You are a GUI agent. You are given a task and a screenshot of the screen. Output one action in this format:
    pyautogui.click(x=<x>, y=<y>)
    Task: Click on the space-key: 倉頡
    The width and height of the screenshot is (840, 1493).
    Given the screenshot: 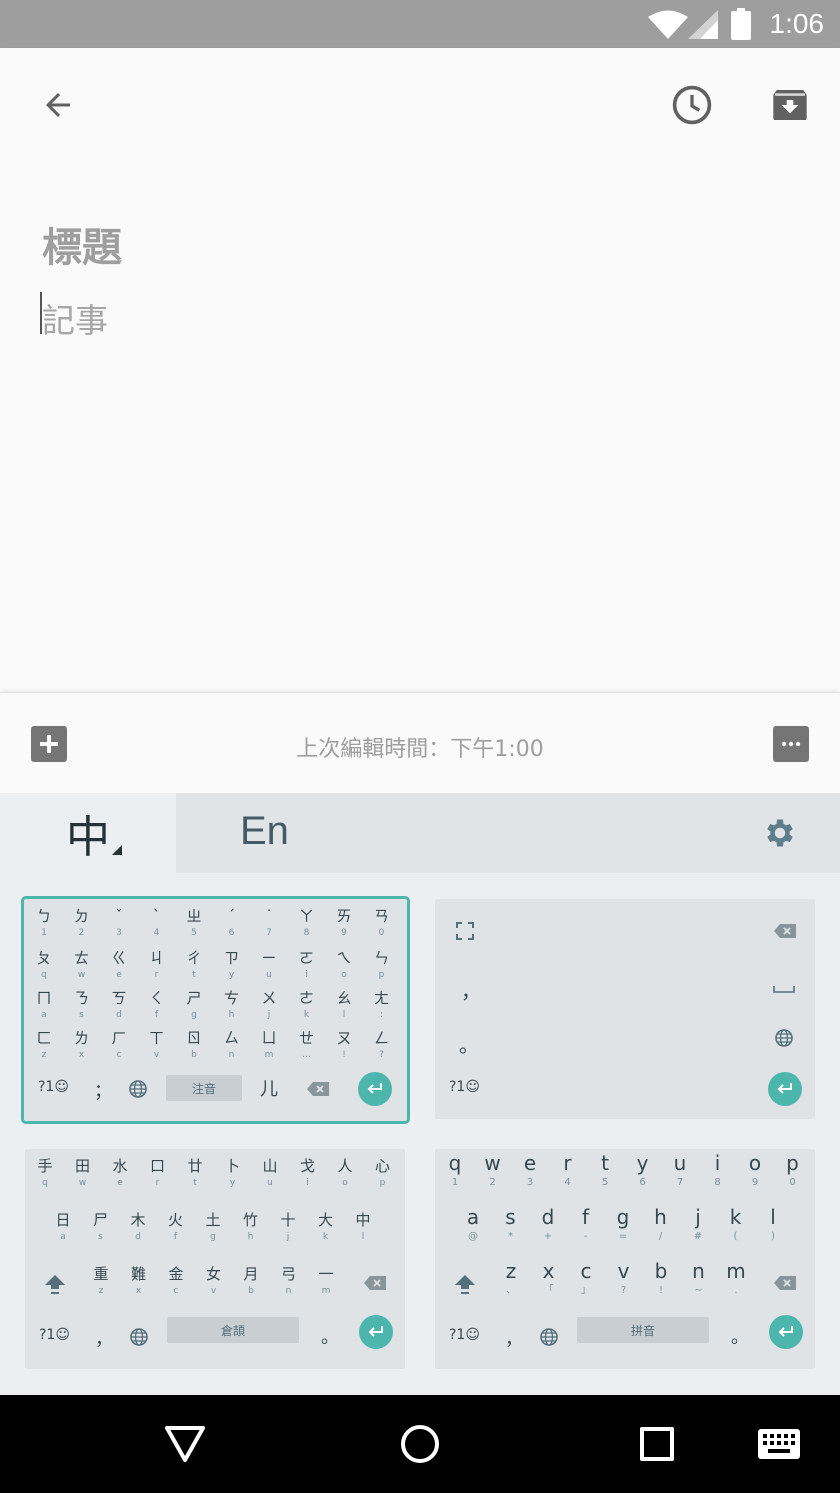 What is the action you would take?
    pyautogui.click(x=233, y=1330)
    